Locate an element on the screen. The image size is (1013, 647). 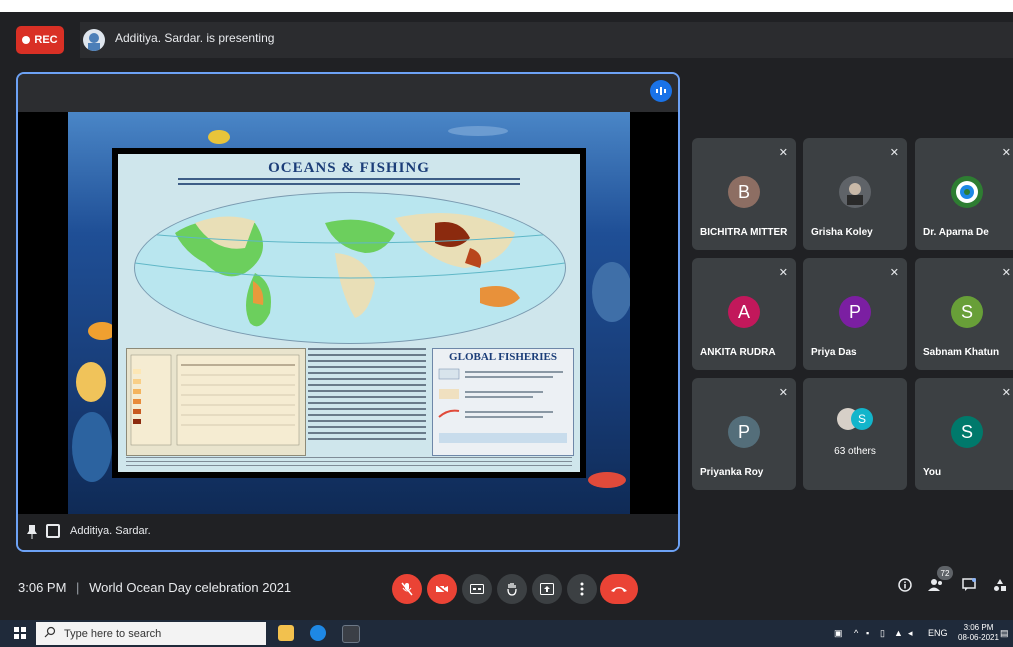
taskbar-search-input: Type here to search is located at coordinates (151, 633).